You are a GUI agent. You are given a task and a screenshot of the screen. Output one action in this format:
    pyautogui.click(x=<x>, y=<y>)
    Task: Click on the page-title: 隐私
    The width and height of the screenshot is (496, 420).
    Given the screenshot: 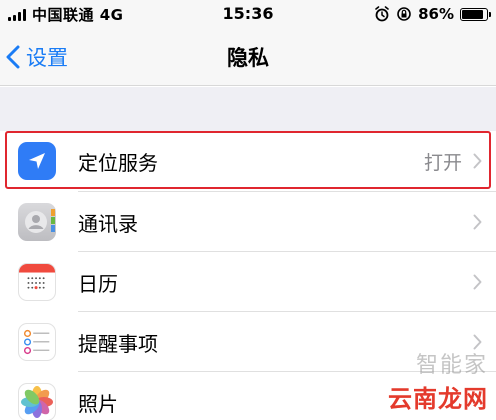 What is the action you would take?
    pyautogui.click(x=248, y=58)
    